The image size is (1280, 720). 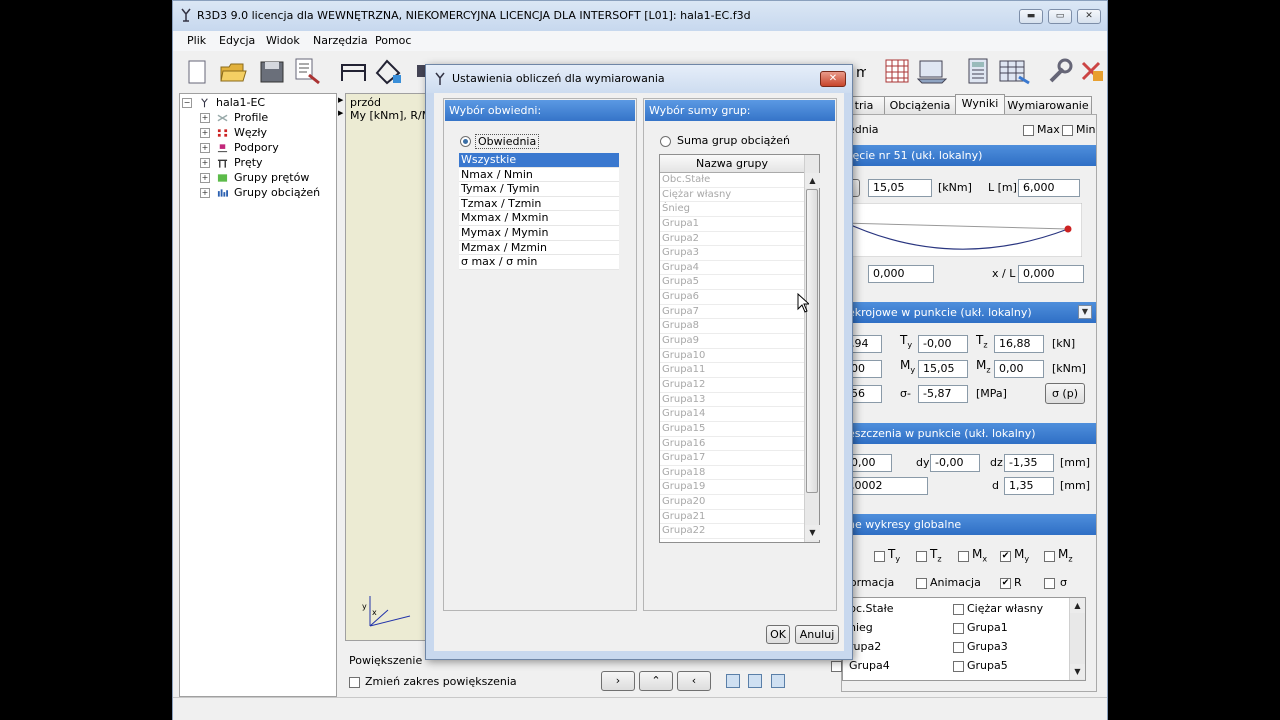 I want to click on arrow-right-icon: ▶, so click(x=340, y=113).